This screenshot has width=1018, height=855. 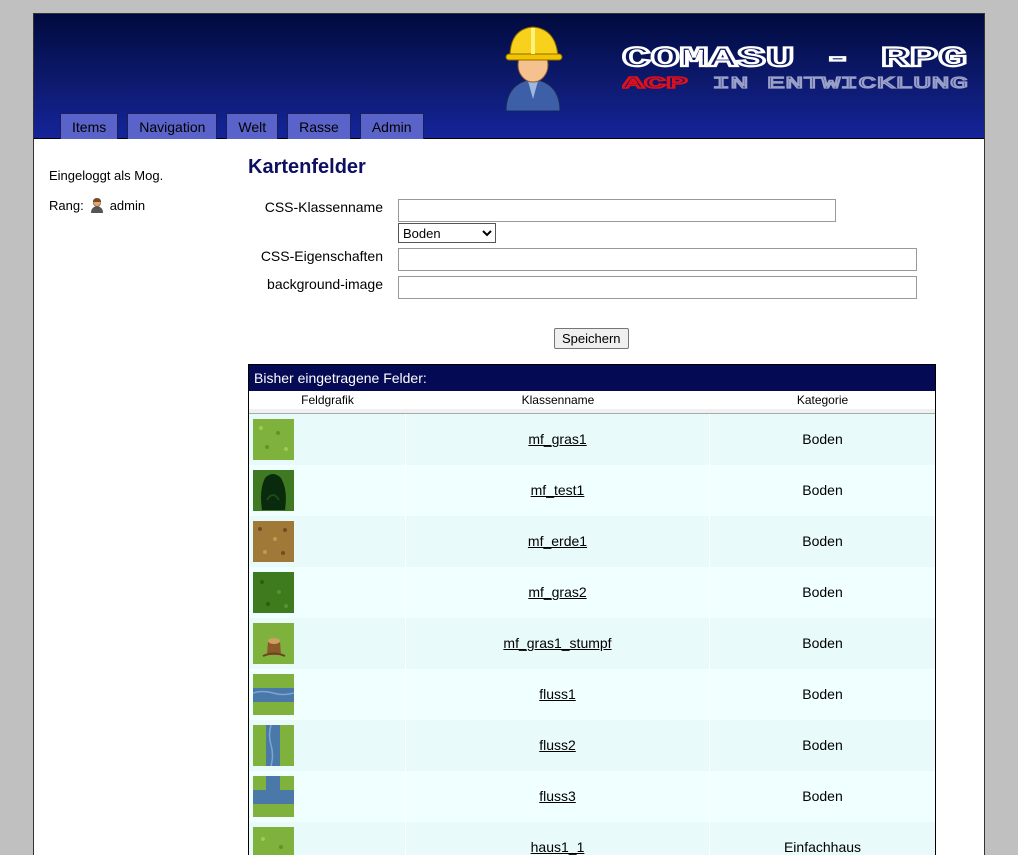 I want to click on logo-title: COMASU - RPG, so click(x=795, y=57).